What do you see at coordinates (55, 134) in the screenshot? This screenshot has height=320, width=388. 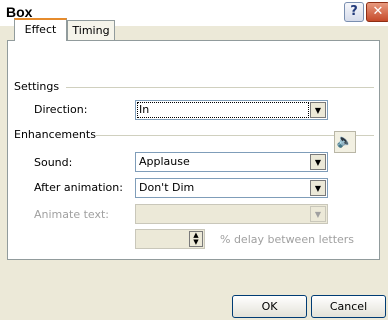 I see `enhancements-group-label: Enhancements` at bounding box center [55, 134].